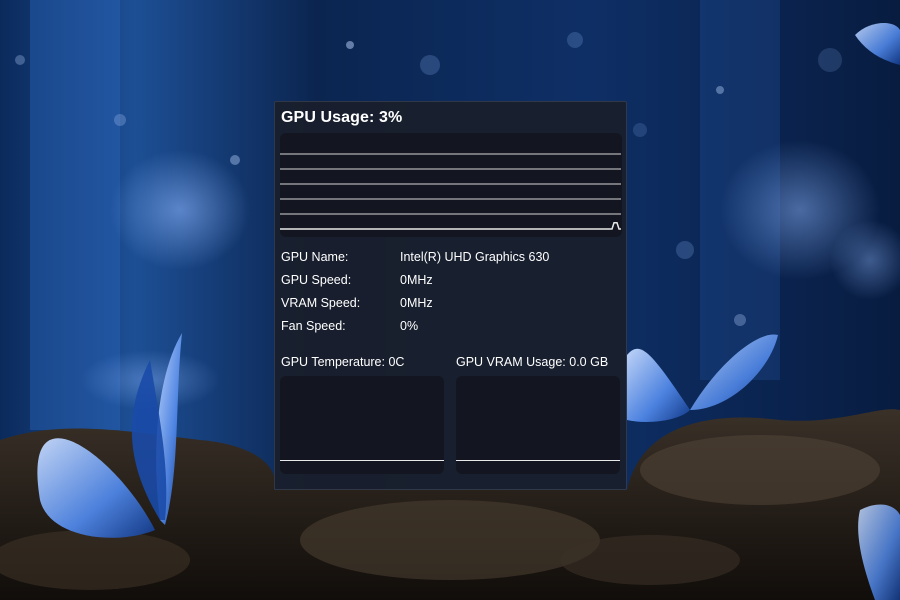  What do you see at coordinates (475, 257) in the screenshot?
I see `gpu-name-value: Intel(R) UHD Graphics 630` at bounding box center [475, 257].